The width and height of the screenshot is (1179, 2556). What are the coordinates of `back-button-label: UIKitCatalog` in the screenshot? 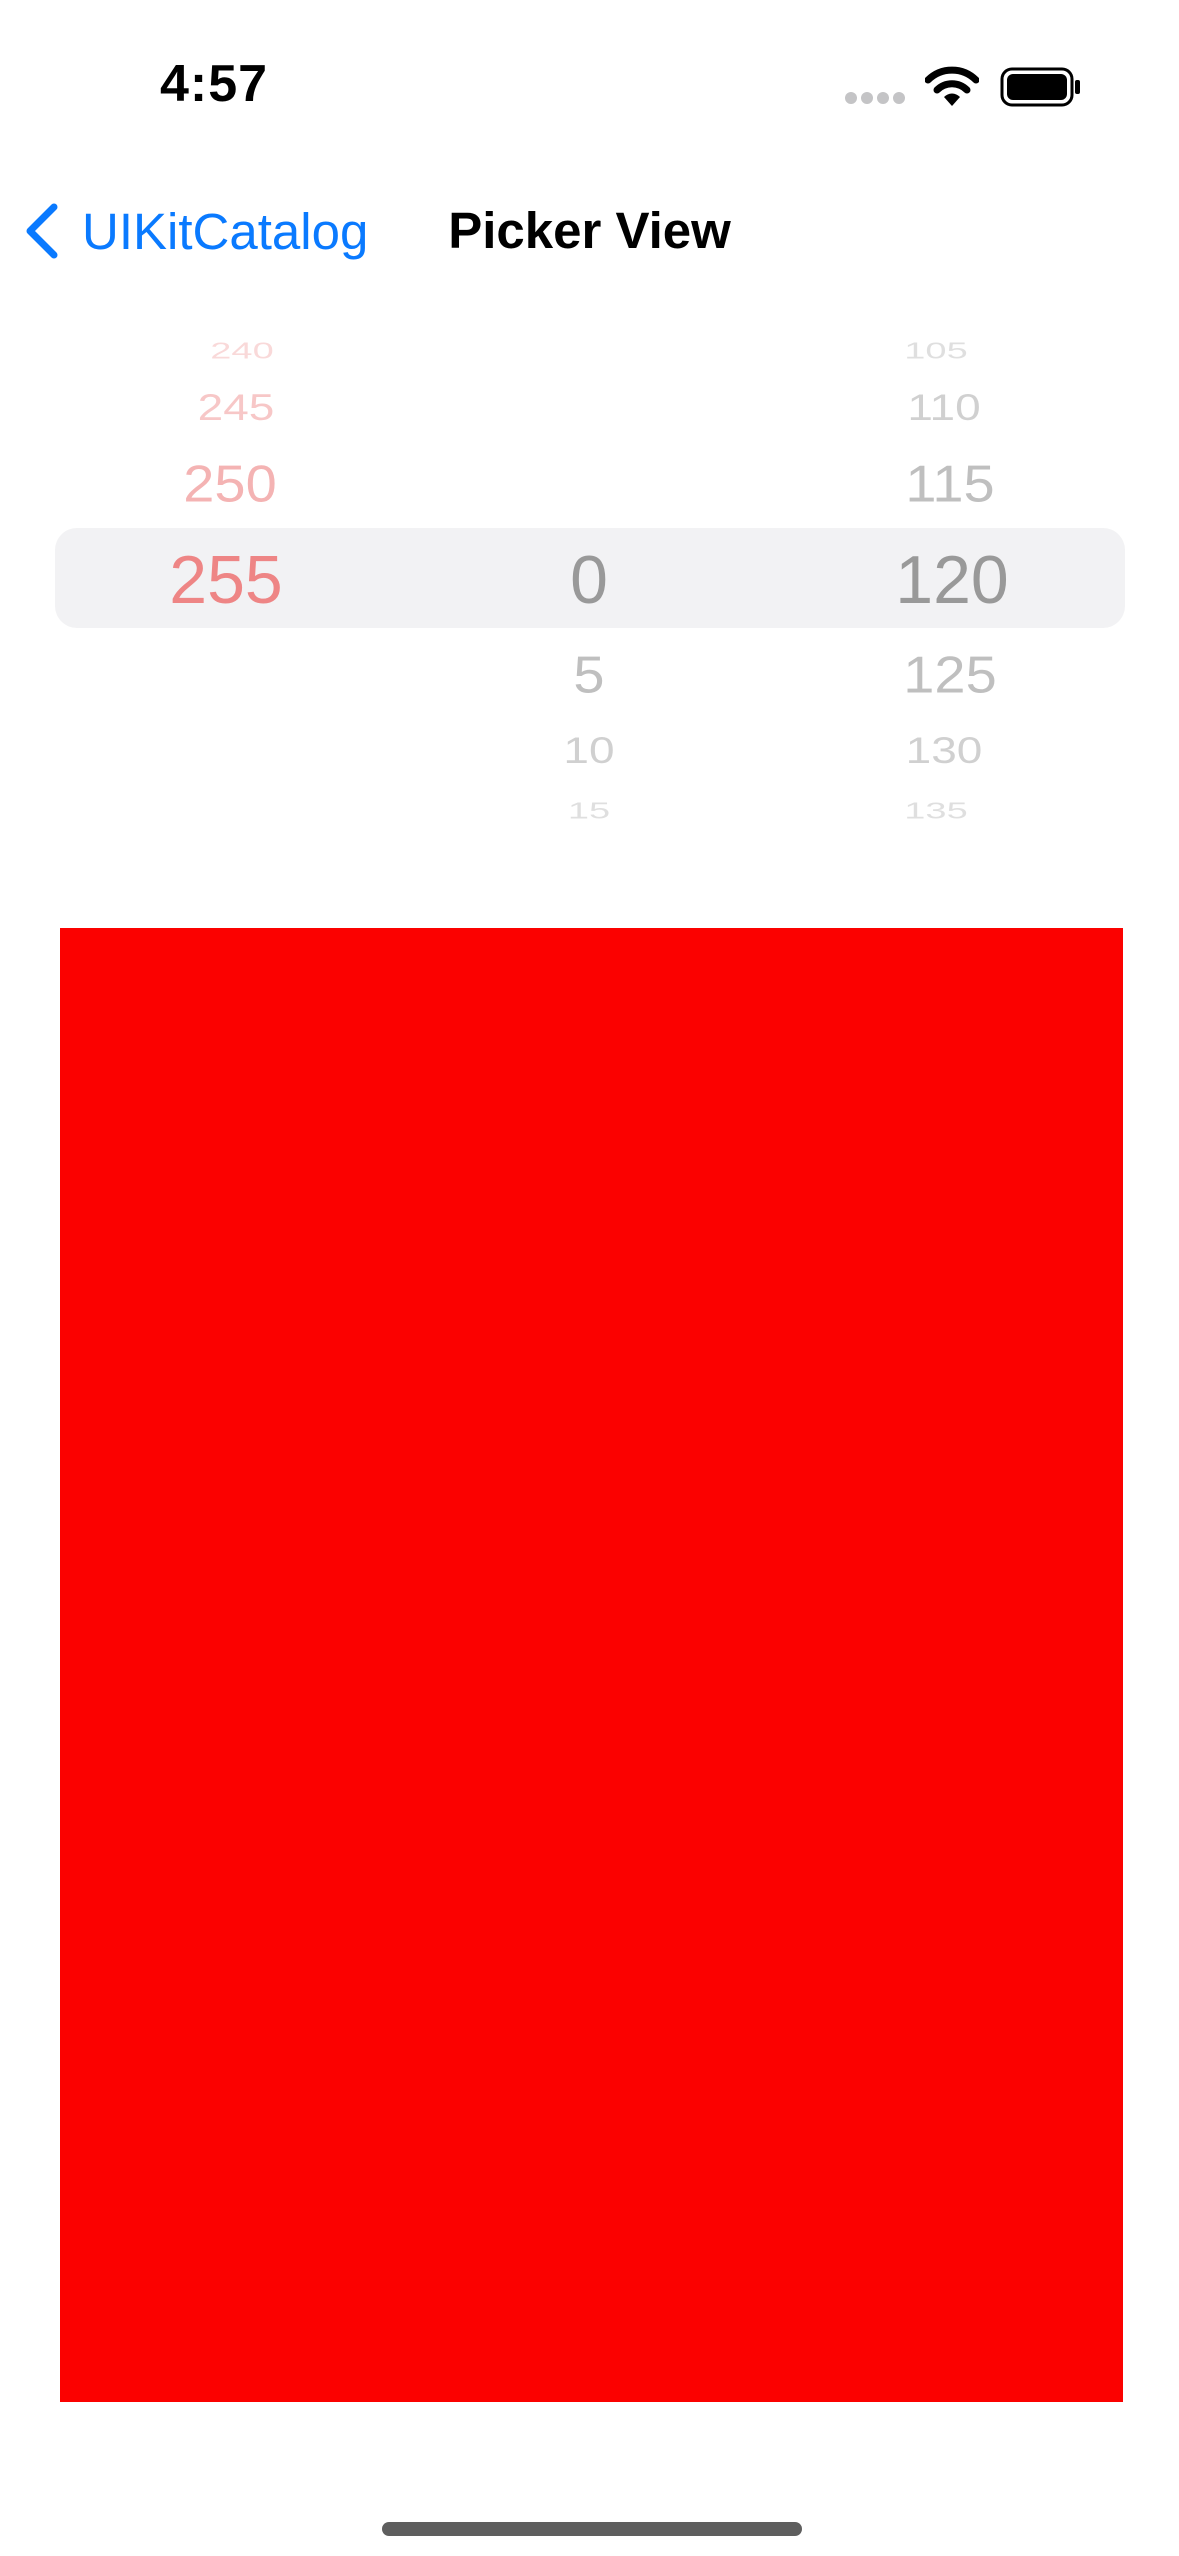 It's located at (225, 231).